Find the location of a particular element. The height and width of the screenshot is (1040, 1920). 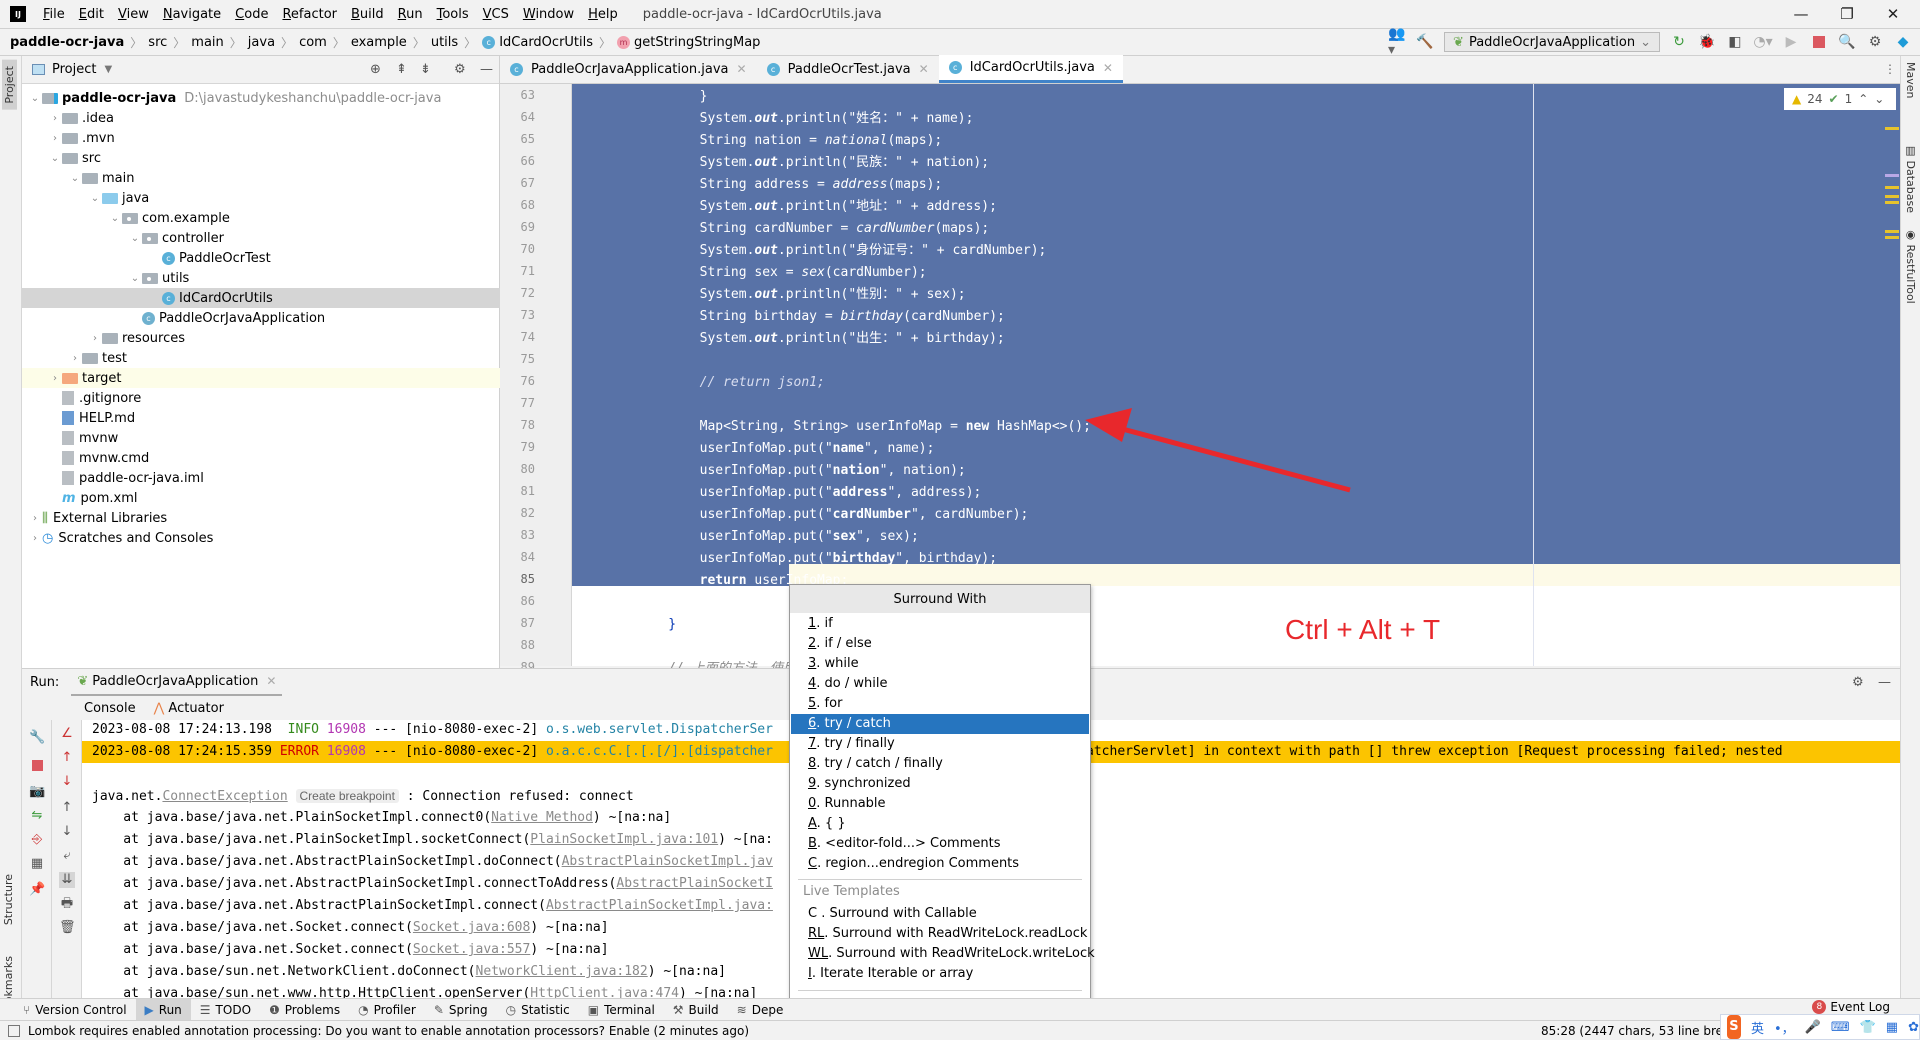

scroll-to-end-icon: ⇊ is located at coordinates (67, 880).